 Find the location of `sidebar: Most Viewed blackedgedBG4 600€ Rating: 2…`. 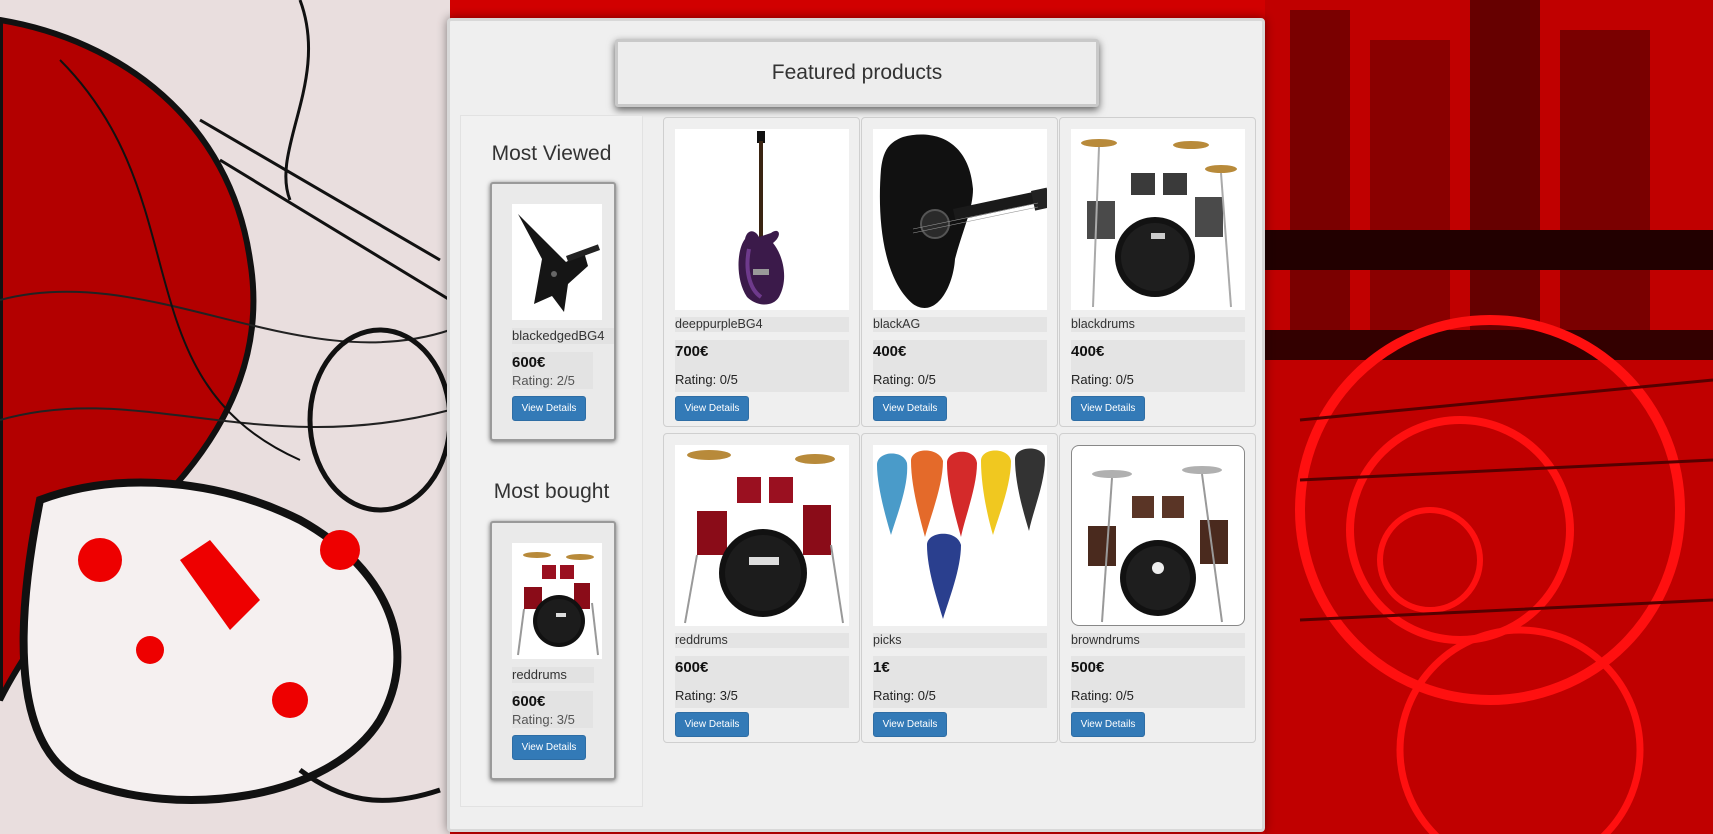

sidebar: Most Viewed blackedgedBG4 600€ Rating: 2… is located at coordinates (551, 461).